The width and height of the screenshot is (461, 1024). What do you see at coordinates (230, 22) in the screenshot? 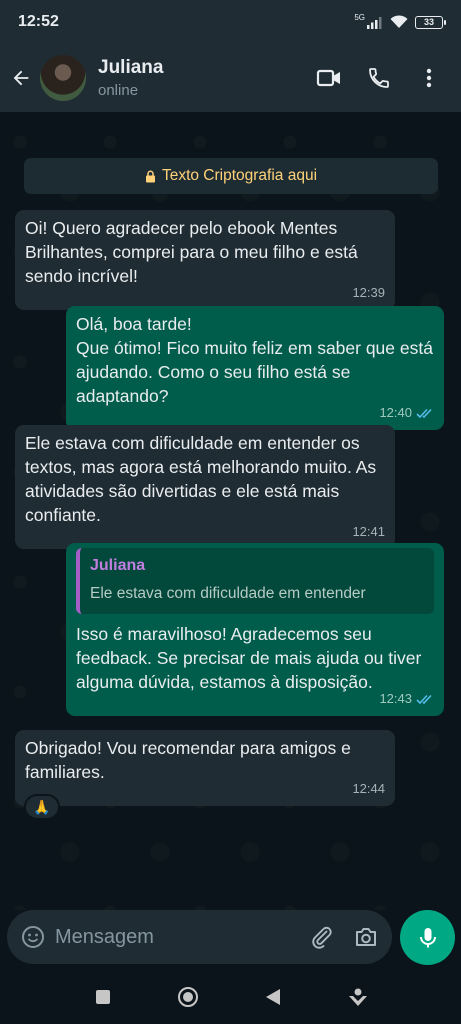
I see `status-bar: 12:52 5G 33` at bounding box center [230, 22].